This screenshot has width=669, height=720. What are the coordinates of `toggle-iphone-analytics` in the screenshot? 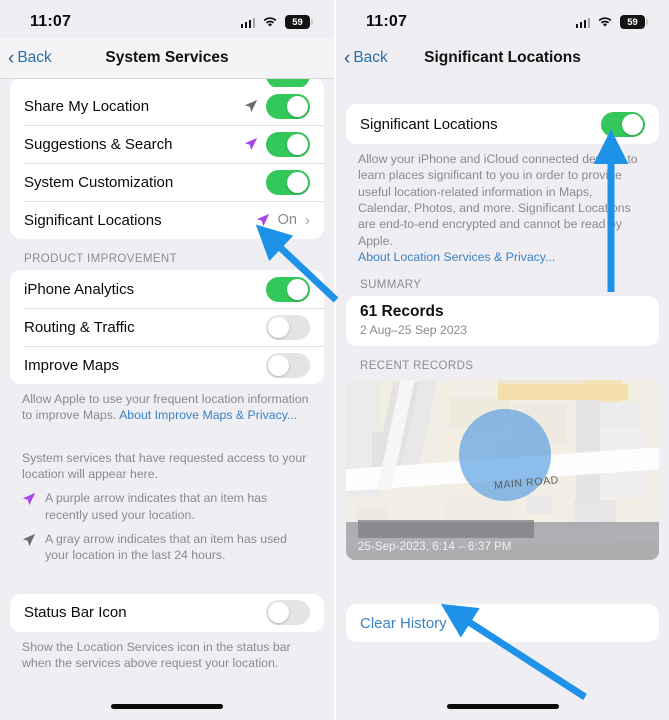 It's located at (288, 289).